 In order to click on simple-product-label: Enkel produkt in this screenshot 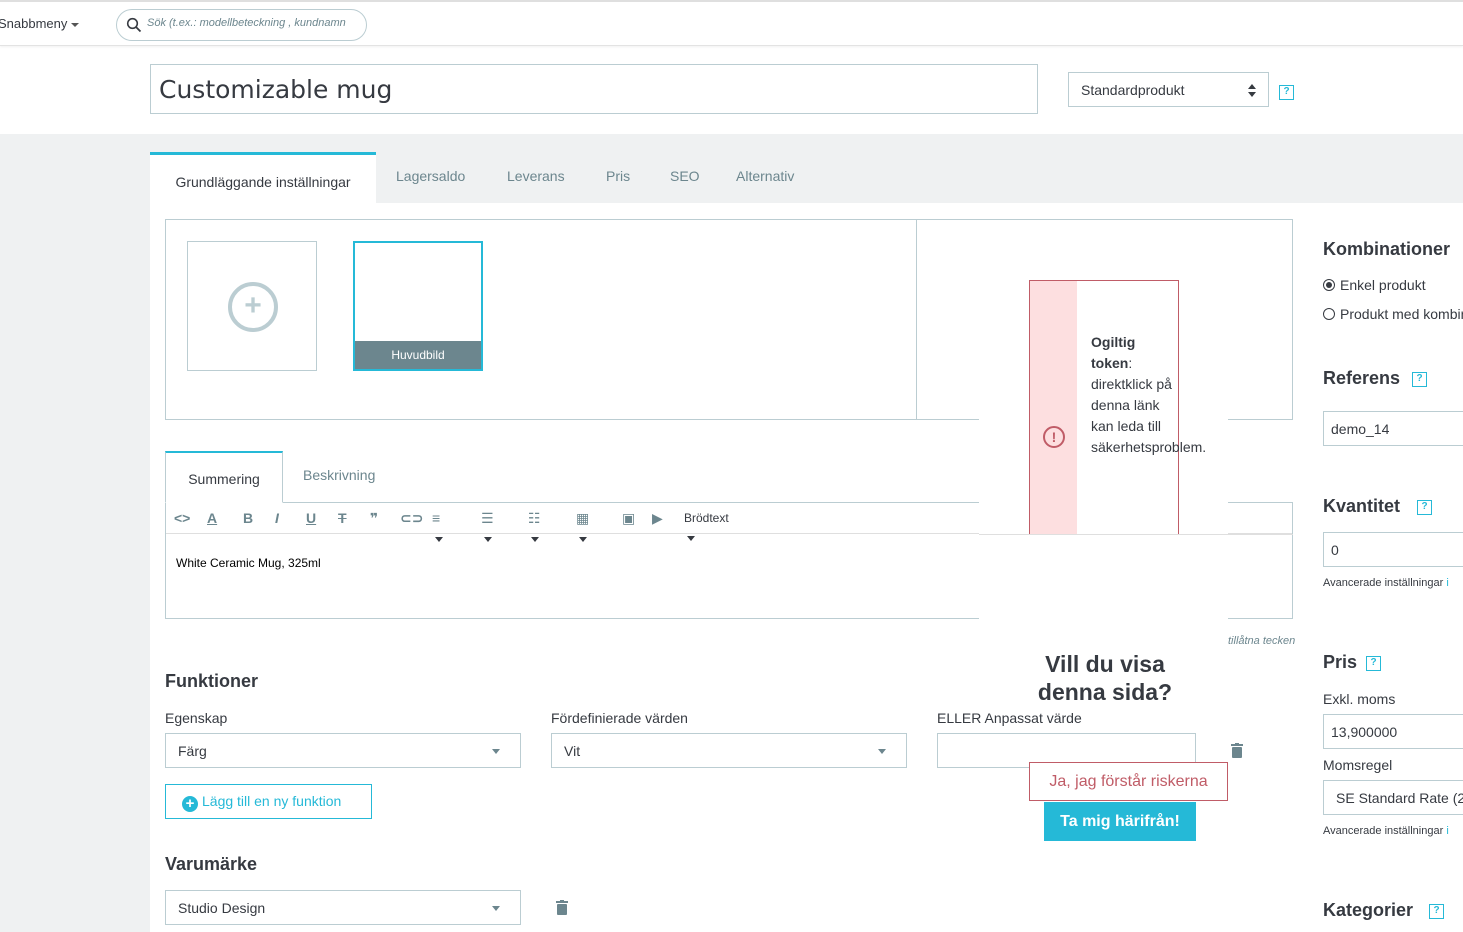, I will do `click(1383, 285)`.